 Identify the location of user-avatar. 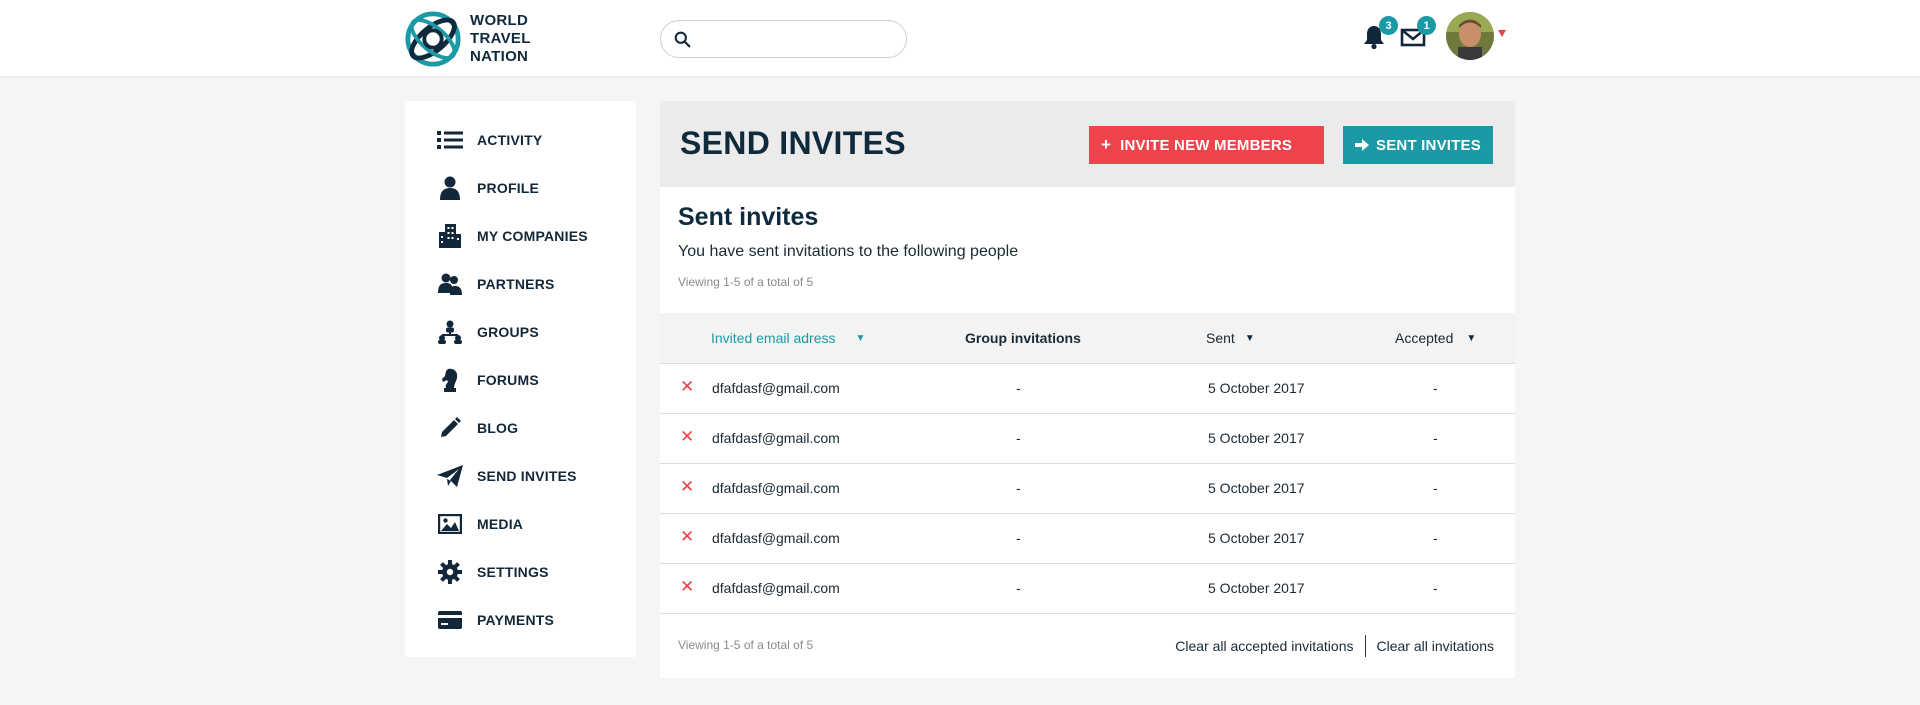
(1470, 36).